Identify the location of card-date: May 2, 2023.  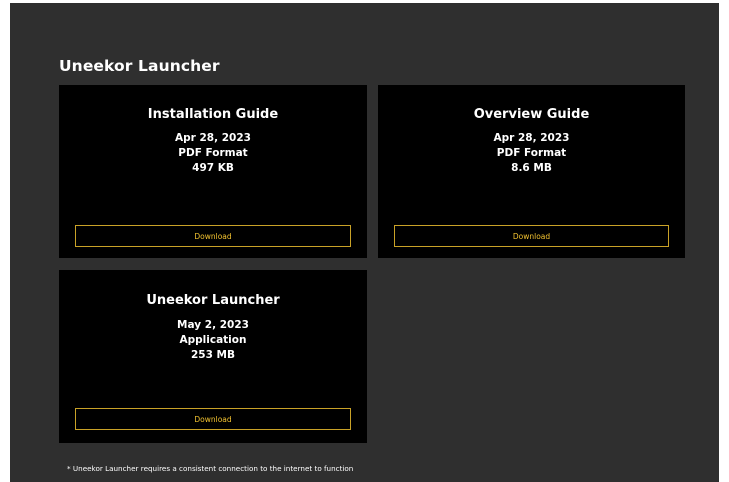
(213, 325).